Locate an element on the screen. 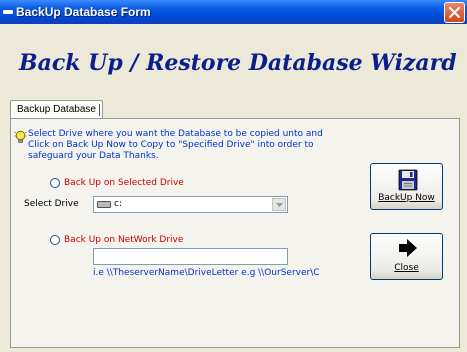 Image resolution: width=467 pixels, height=352 pixels. tab-backup-database: Backup Database is located at coordinates (56, 109).